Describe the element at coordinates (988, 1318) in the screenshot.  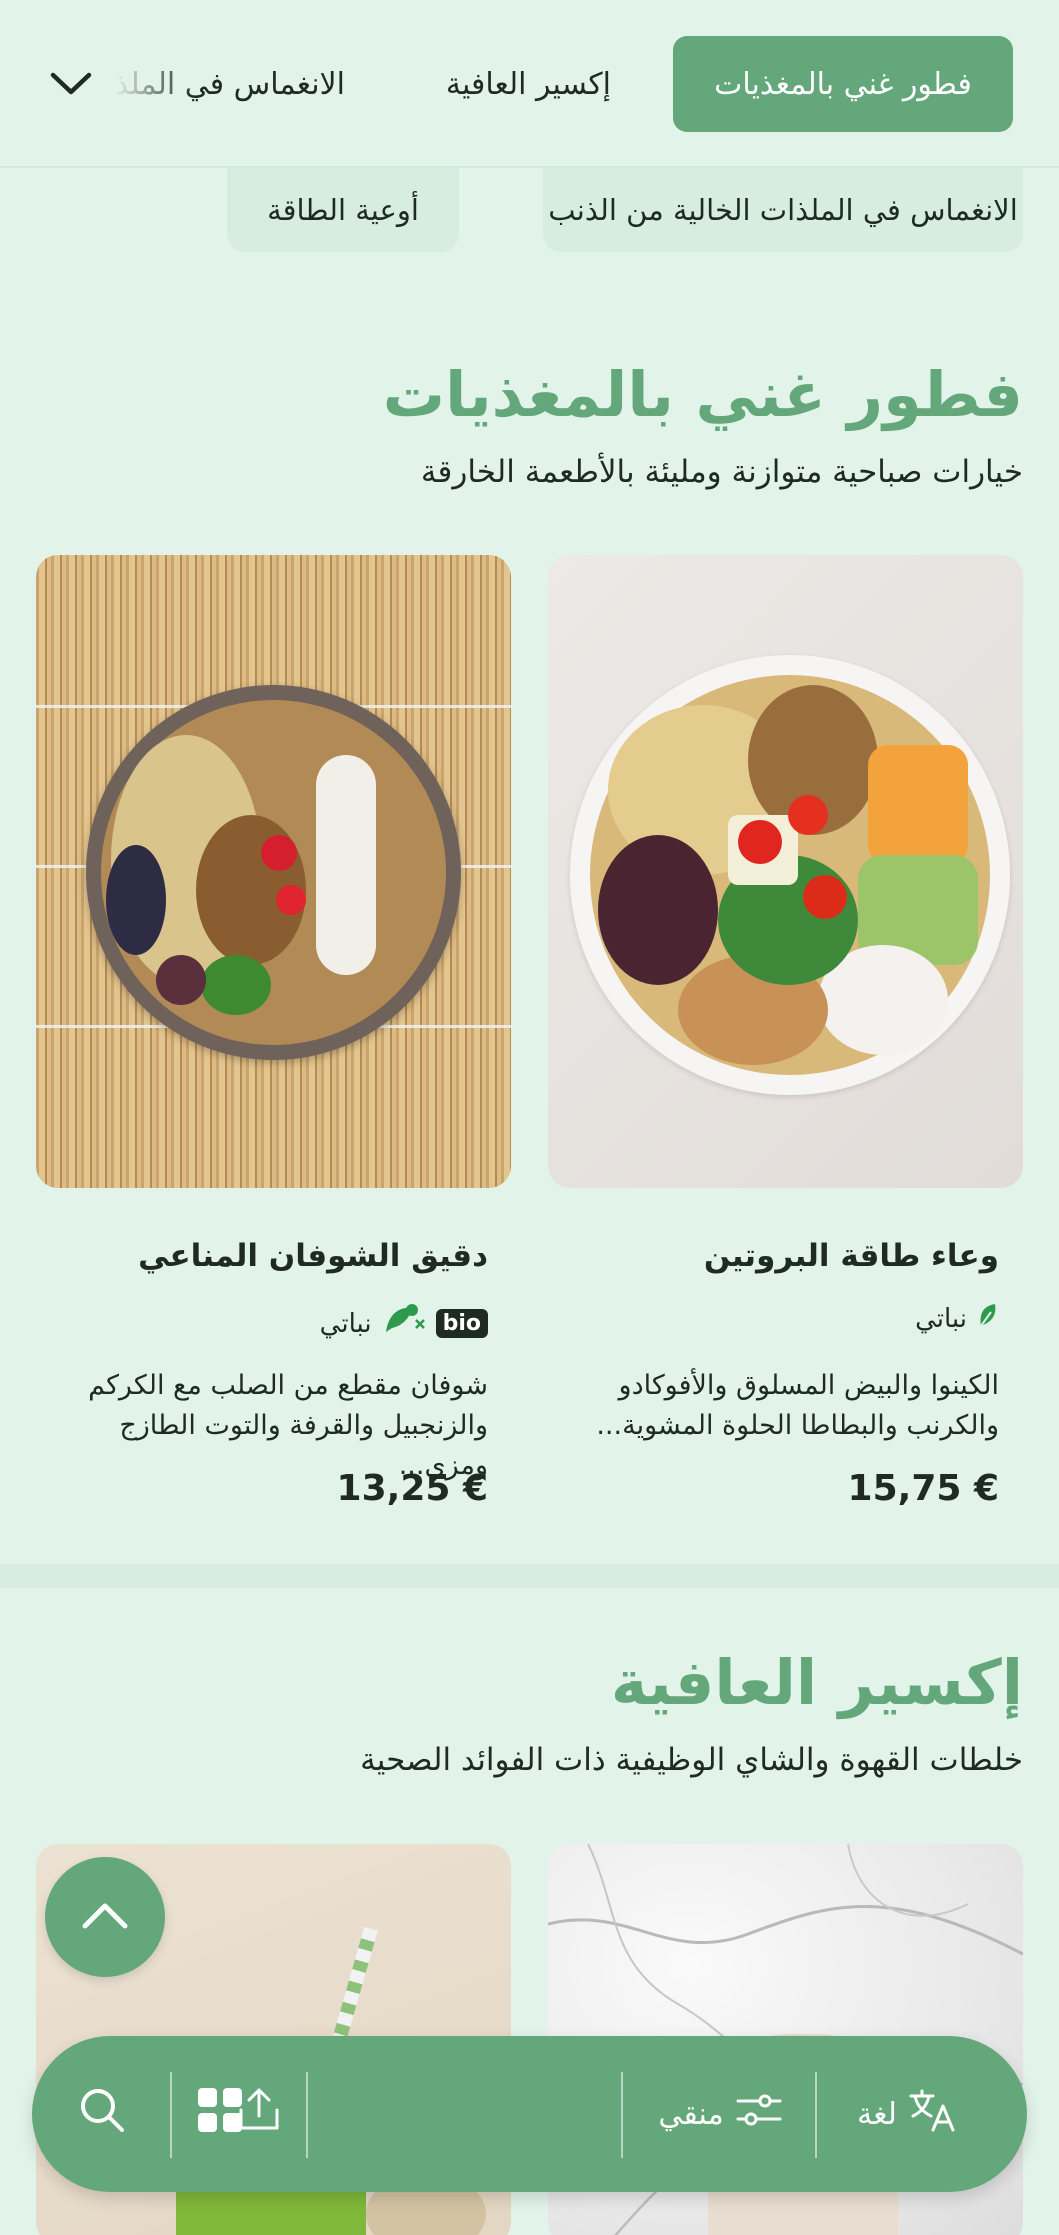
I see `leaf-icon` at that location.